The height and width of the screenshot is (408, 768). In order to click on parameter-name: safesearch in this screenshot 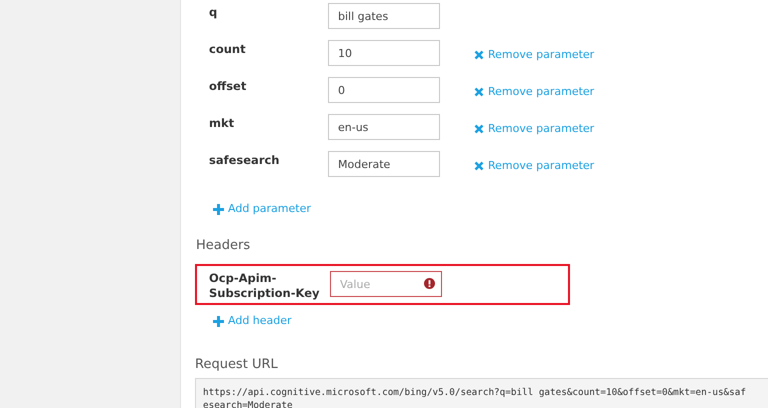, I will do `click(244, 160)`.